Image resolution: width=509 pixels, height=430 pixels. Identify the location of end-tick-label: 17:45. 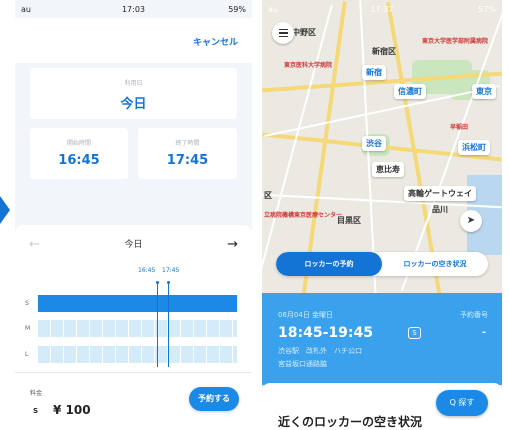
(171, 270).